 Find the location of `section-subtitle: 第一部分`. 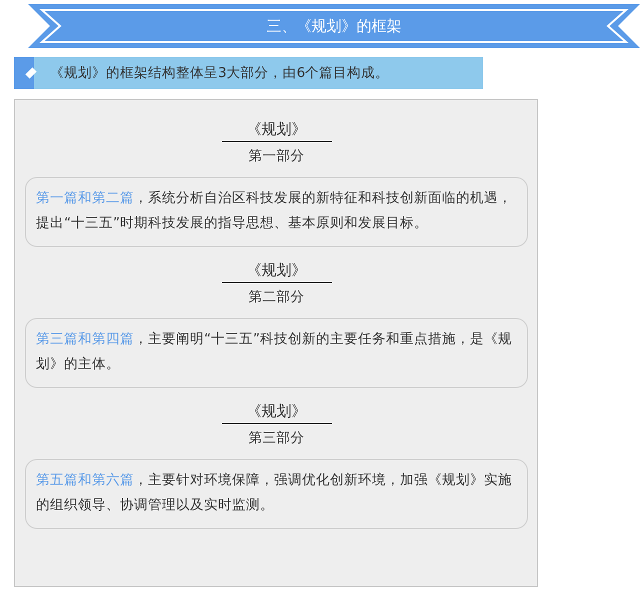

section-subtitle: 第一部分 is located at coordinates (276, 156).